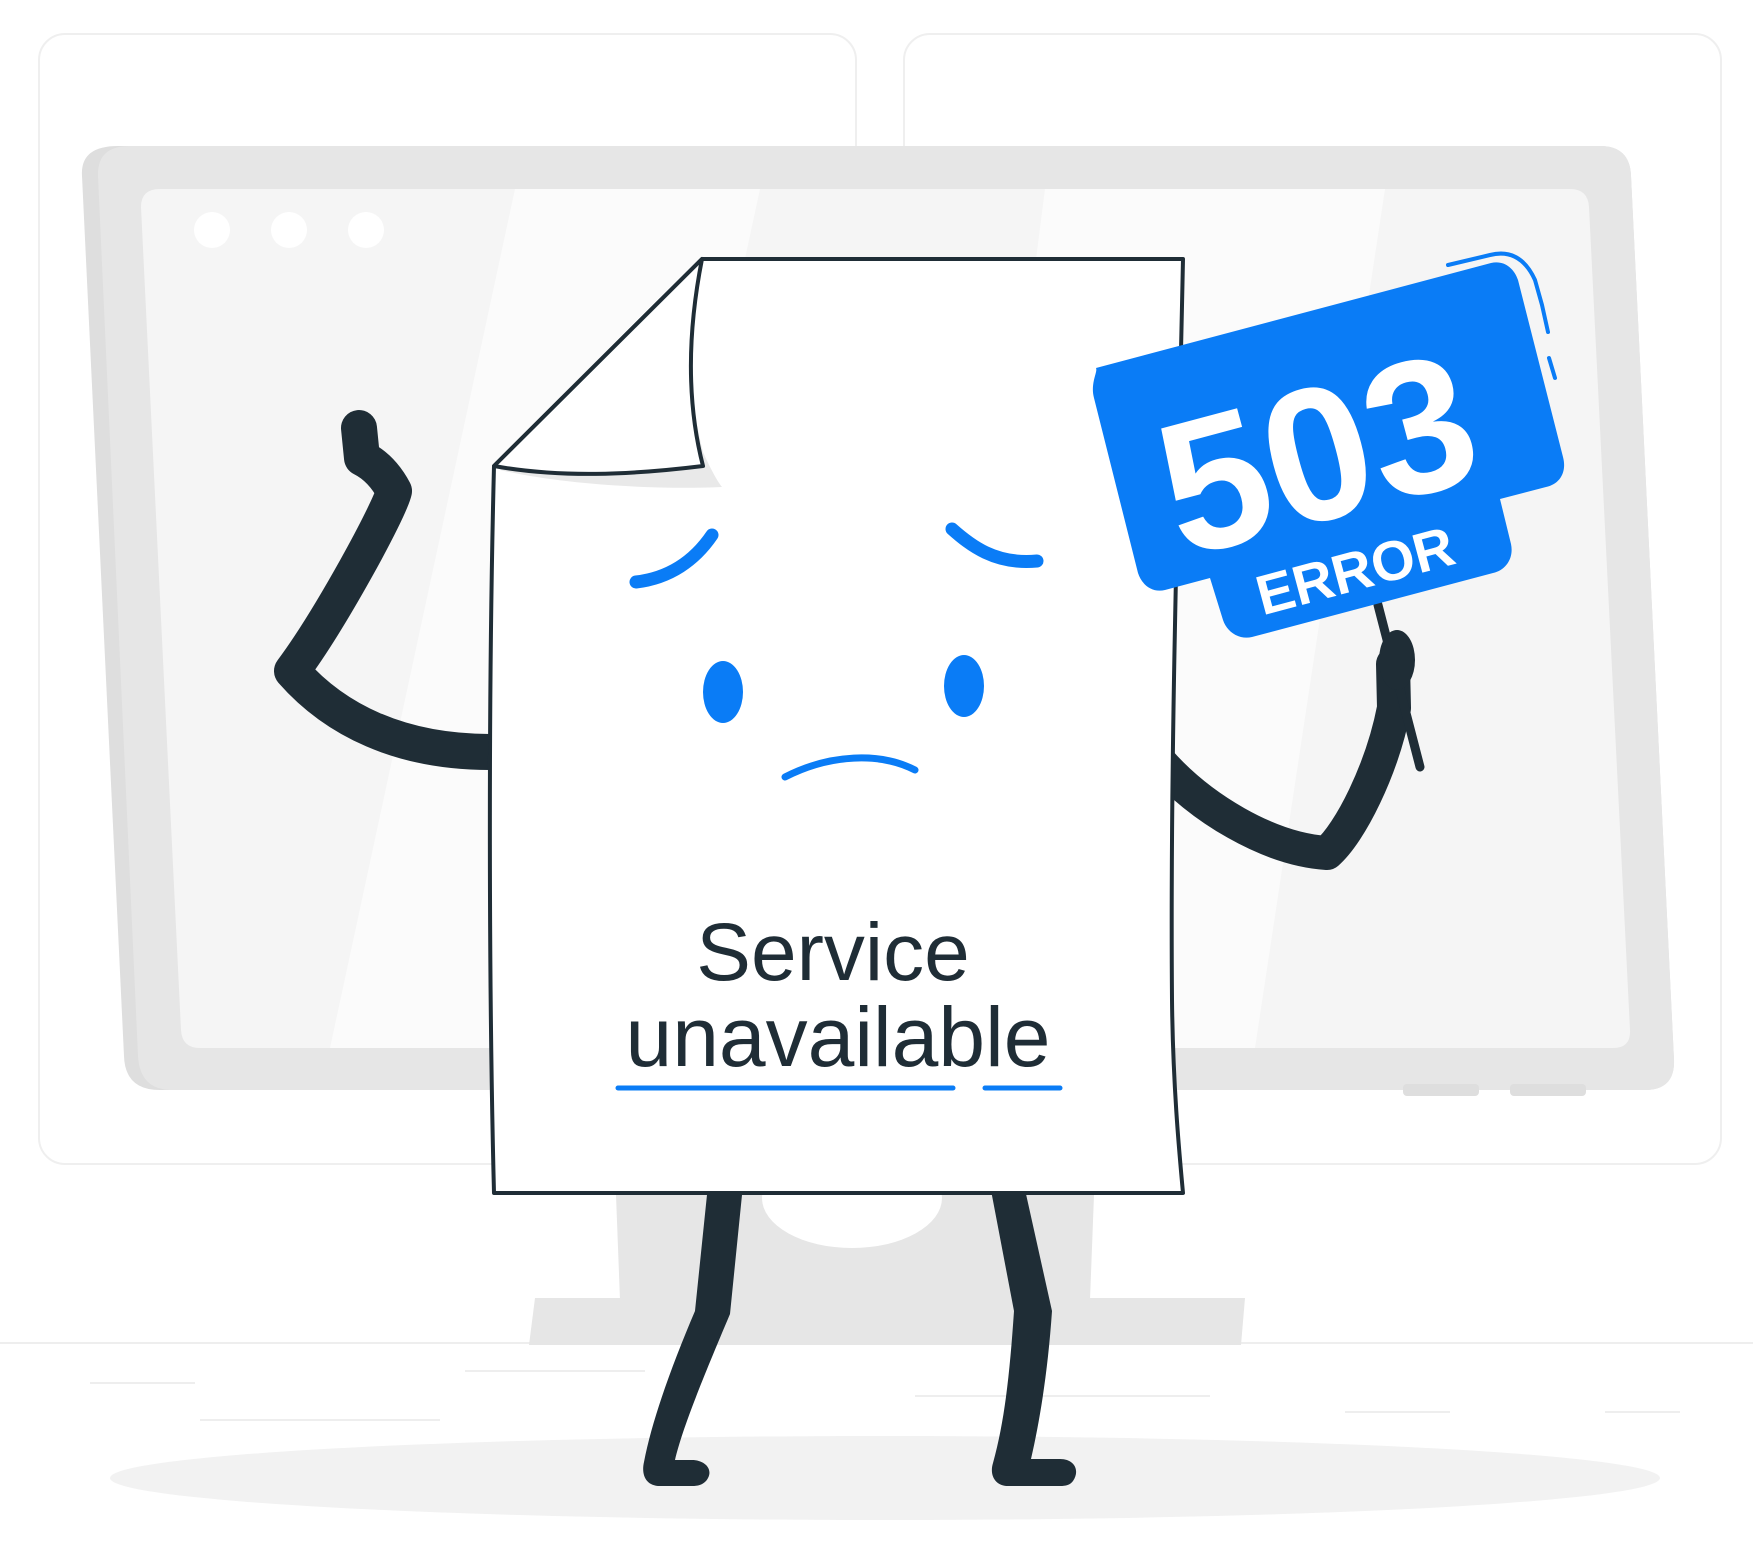 This screenshot has height=1566, width=1753. Describe the element at coordinates (964, 686) in the screenshot. I see `right-eye` at that location.